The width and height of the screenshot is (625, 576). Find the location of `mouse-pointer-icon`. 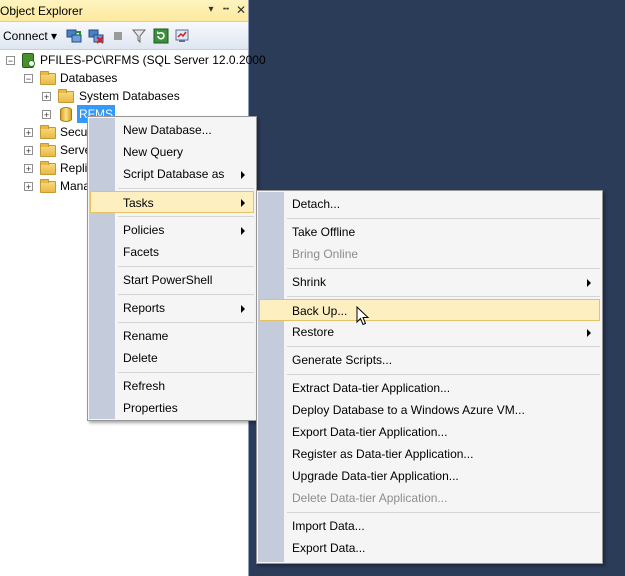

mouse-pointer-icon is located at coordinates (363, 316).